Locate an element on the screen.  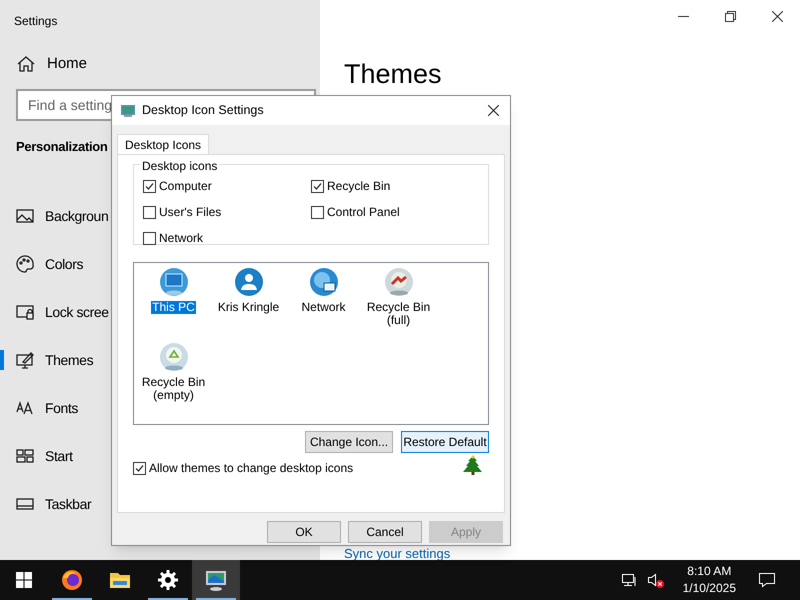
window-title: Settings is located at coordinates (36, 21).